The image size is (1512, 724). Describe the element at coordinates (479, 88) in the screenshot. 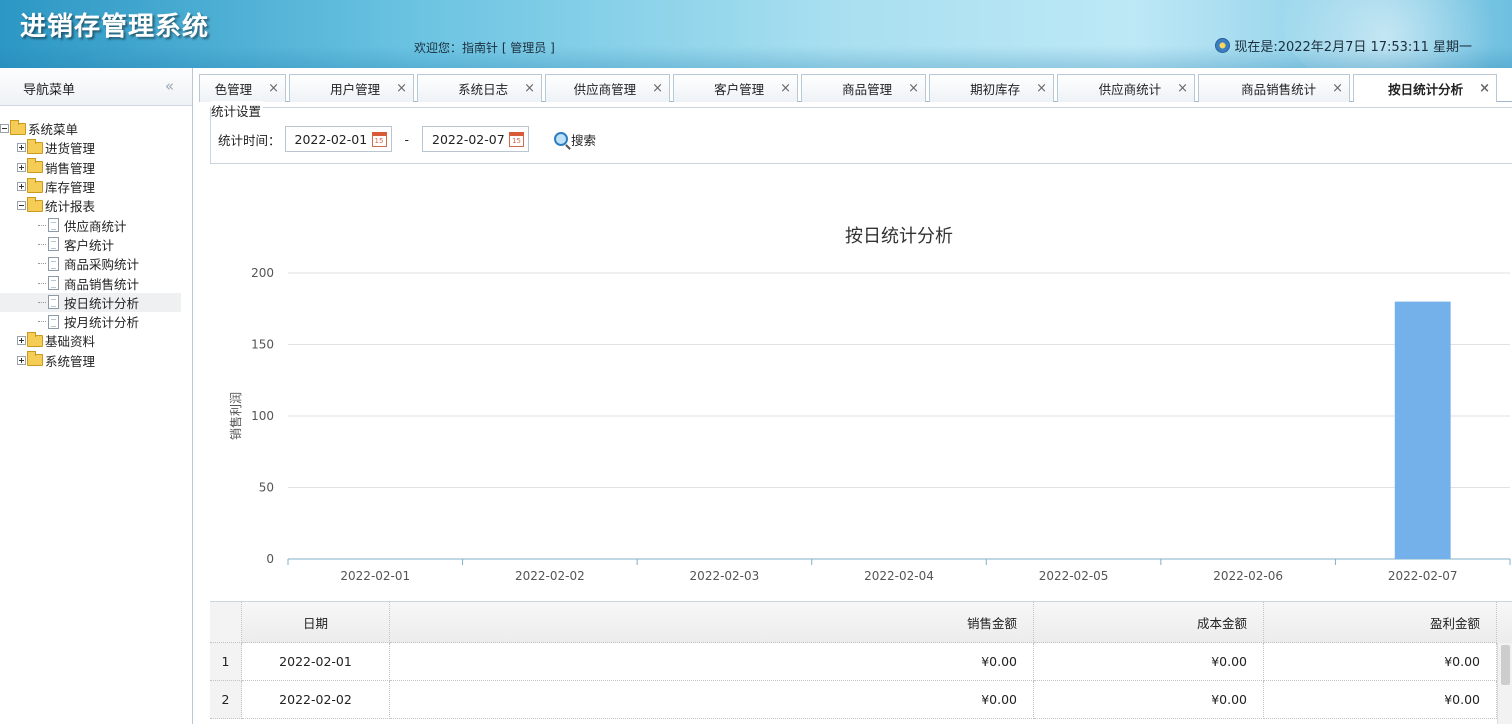

I see `tab: 系统日志 ×` at that location.